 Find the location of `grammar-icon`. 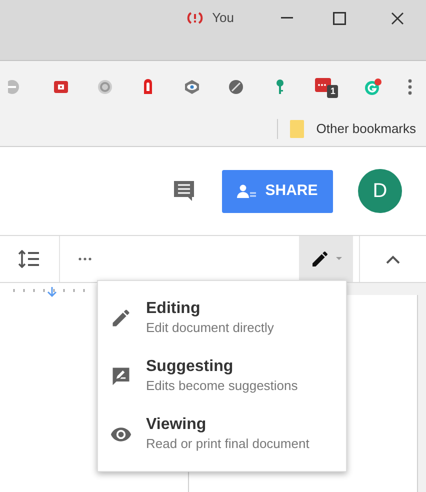

grammar-icon is located at coordinates (373, 87).